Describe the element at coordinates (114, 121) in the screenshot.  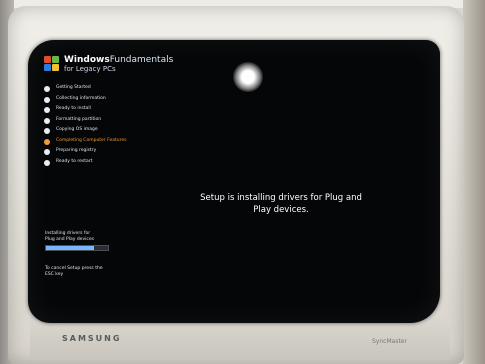
I see `setup-step: Formatting partition` at that location.